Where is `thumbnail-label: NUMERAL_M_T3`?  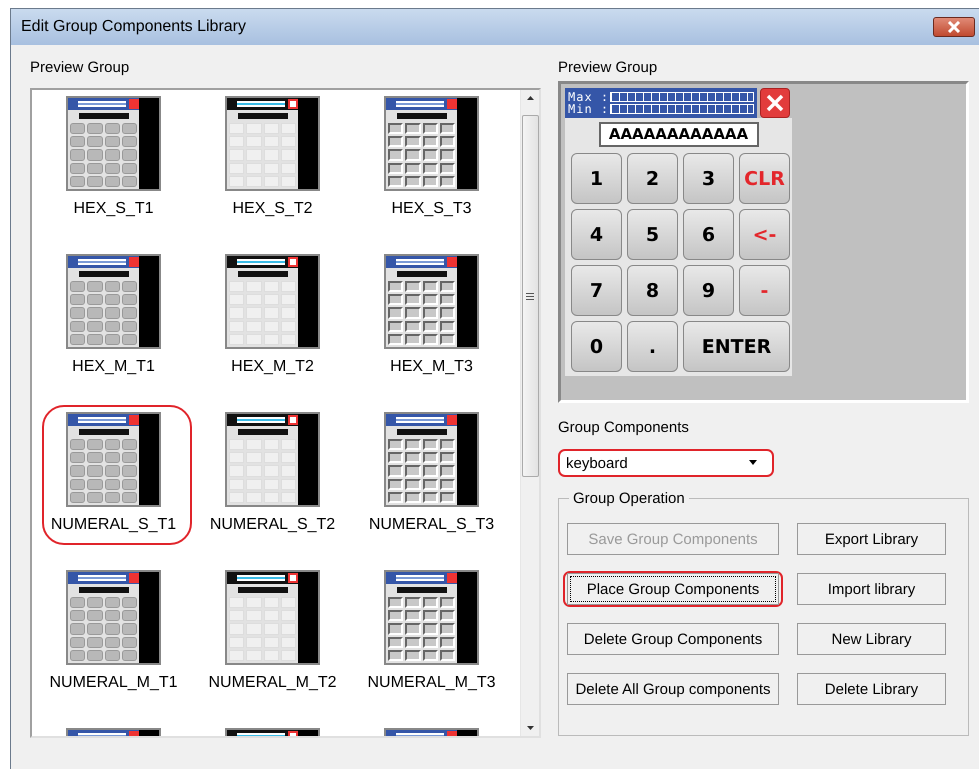 thumbnail-label: NUMERAL_M_T3 is located at coordinates (431, 683).